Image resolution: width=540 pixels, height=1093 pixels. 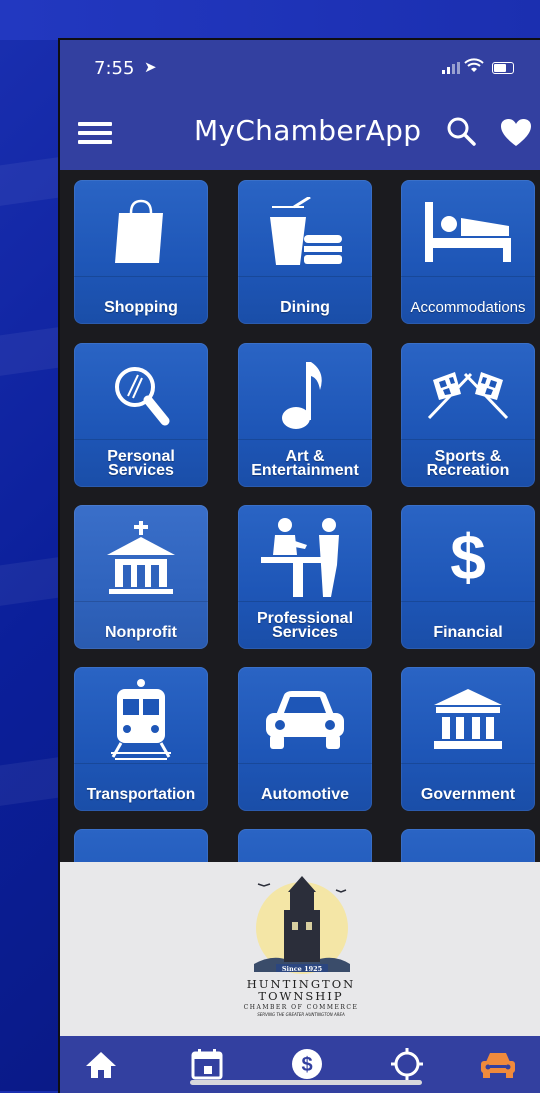 What do you see at coordinates (141, 794) in the screenshot?
I see `category-label: Transportation` at bounding box center [141, 794].